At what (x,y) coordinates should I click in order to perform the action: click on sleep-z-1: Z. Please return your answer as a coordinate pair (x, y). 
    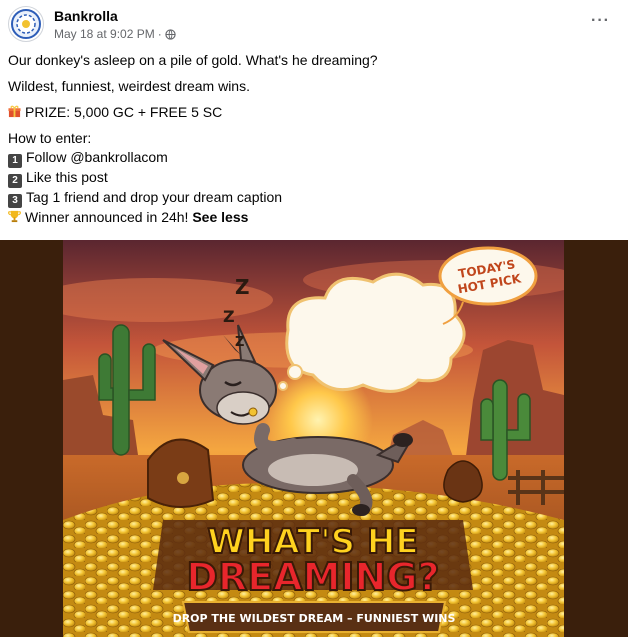
    Looking at the image, I should click on (242, 287).